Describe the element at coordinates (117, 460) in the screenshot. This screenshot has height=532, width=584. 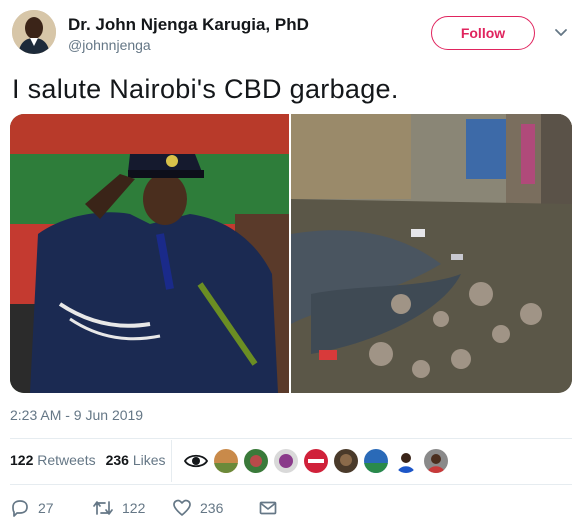
I see `likes-count: 236` at that location.